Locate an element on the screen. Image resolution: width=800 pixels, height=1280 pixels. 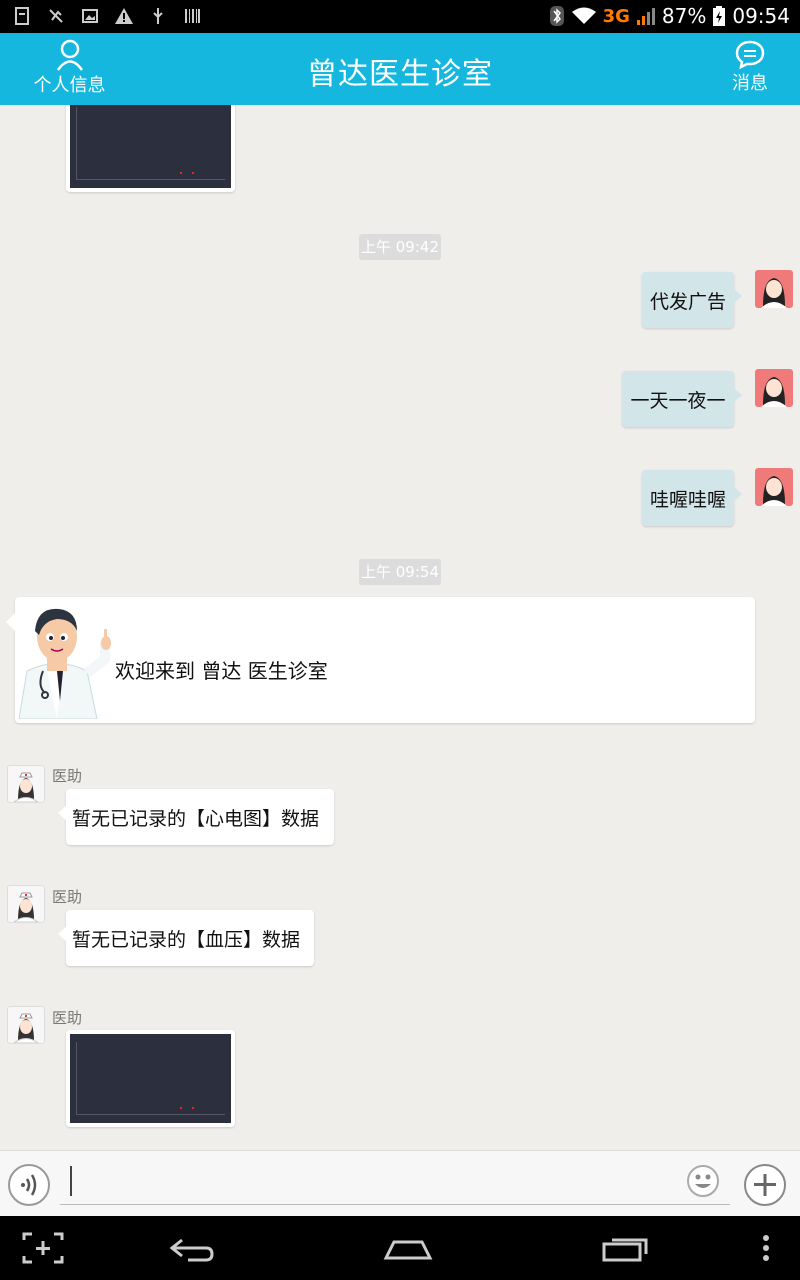
messages-label: 消息 is located at coordinates (750, 83).